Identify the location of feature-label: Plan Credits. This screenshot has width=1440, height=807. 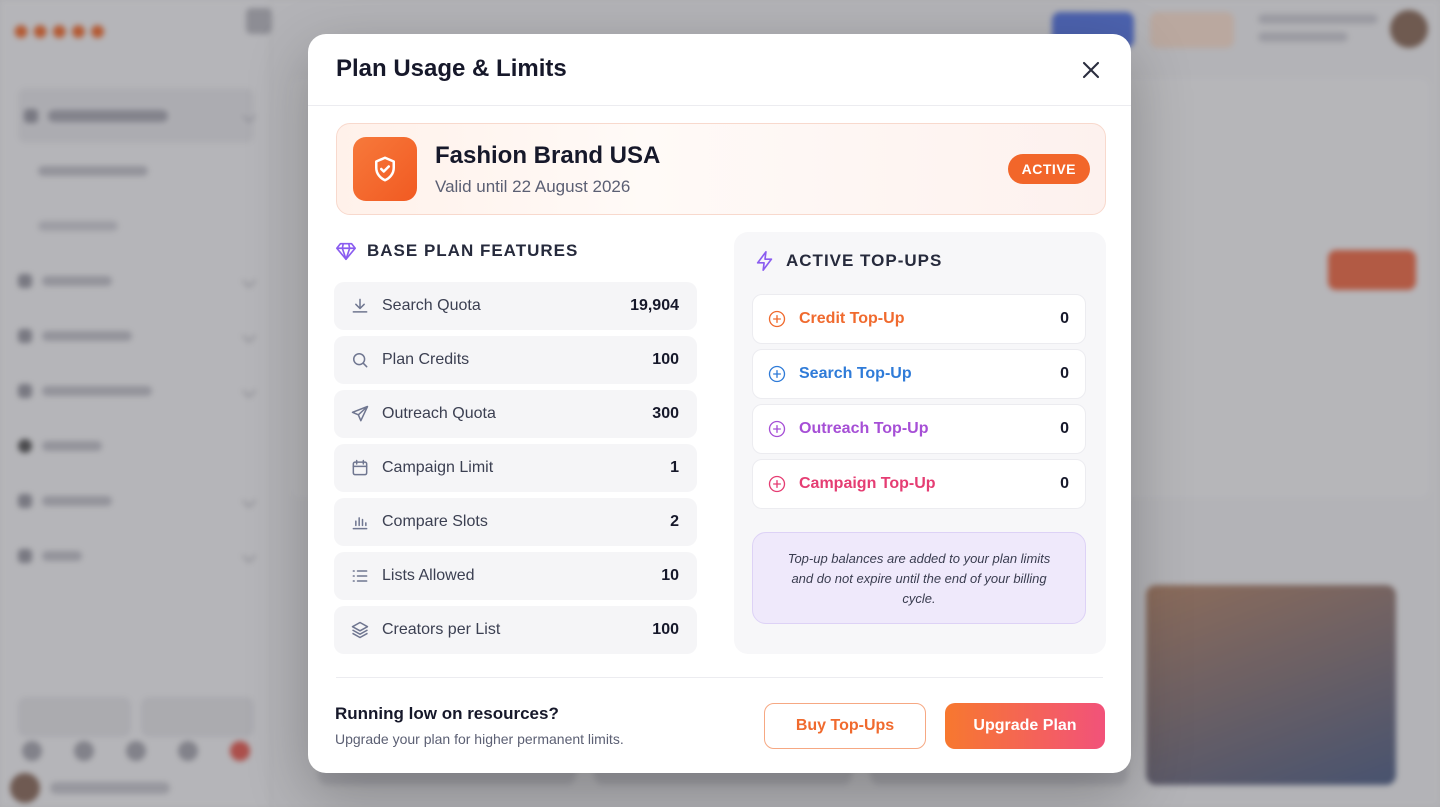
(426, 359).